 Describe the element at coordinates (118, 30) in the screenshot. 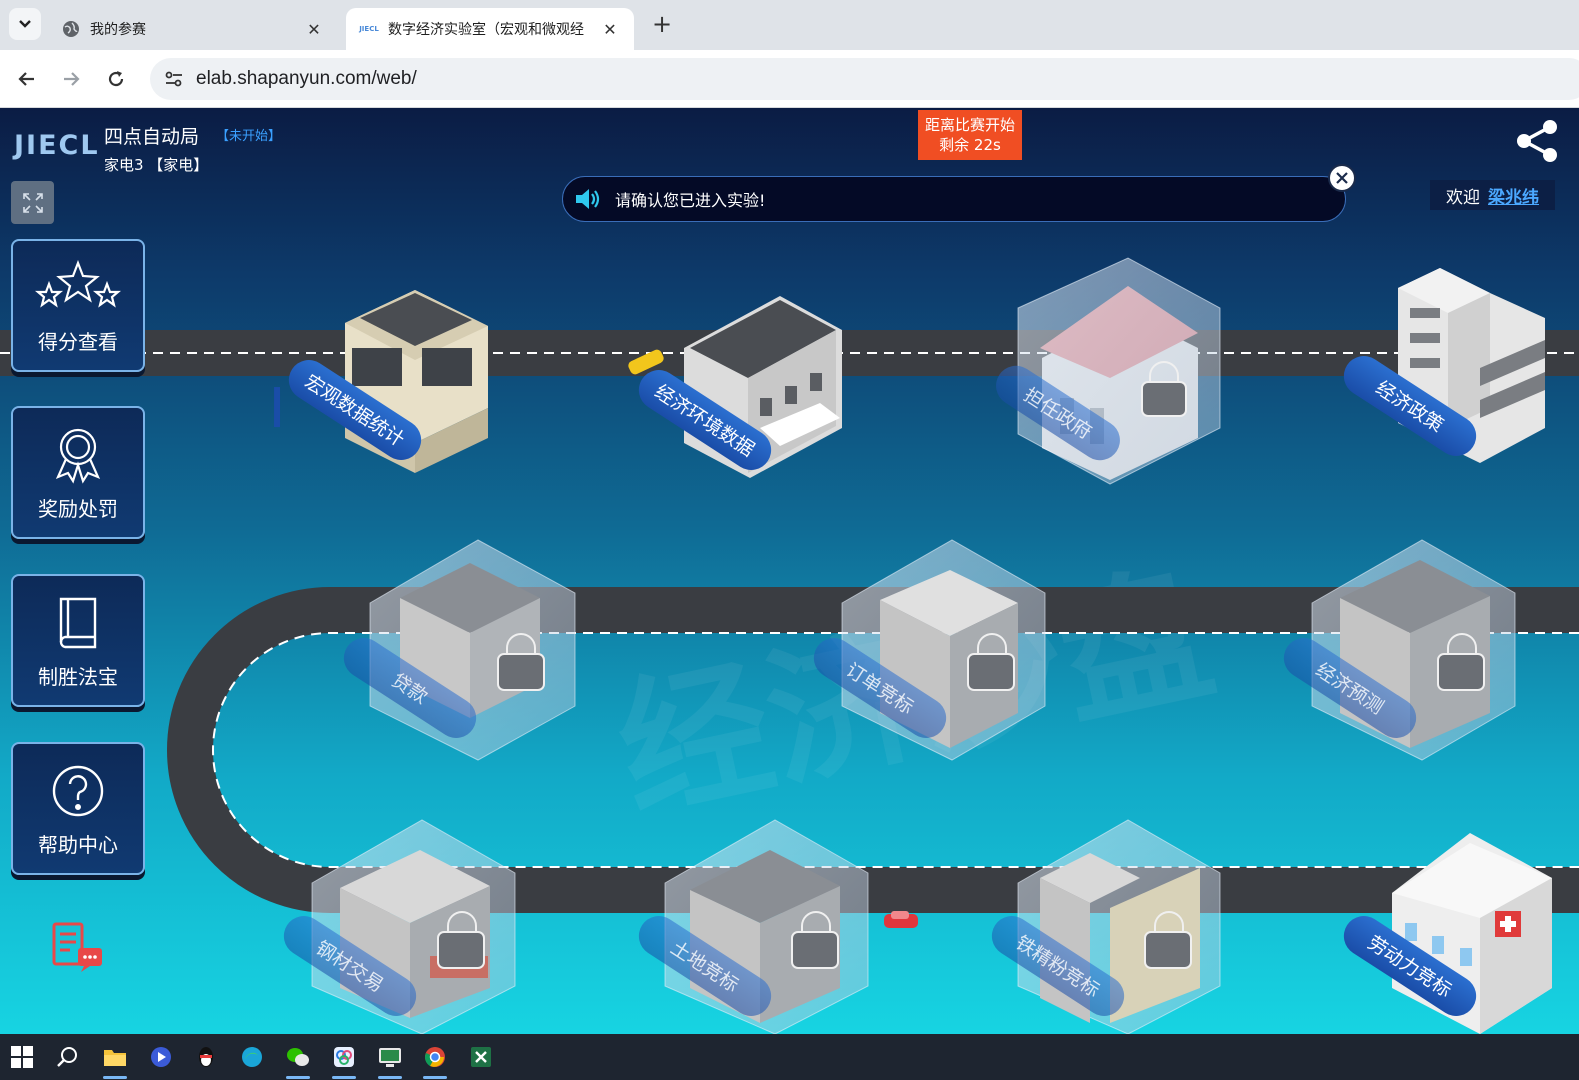

I see `tab-title: 我的参赛` at that location.